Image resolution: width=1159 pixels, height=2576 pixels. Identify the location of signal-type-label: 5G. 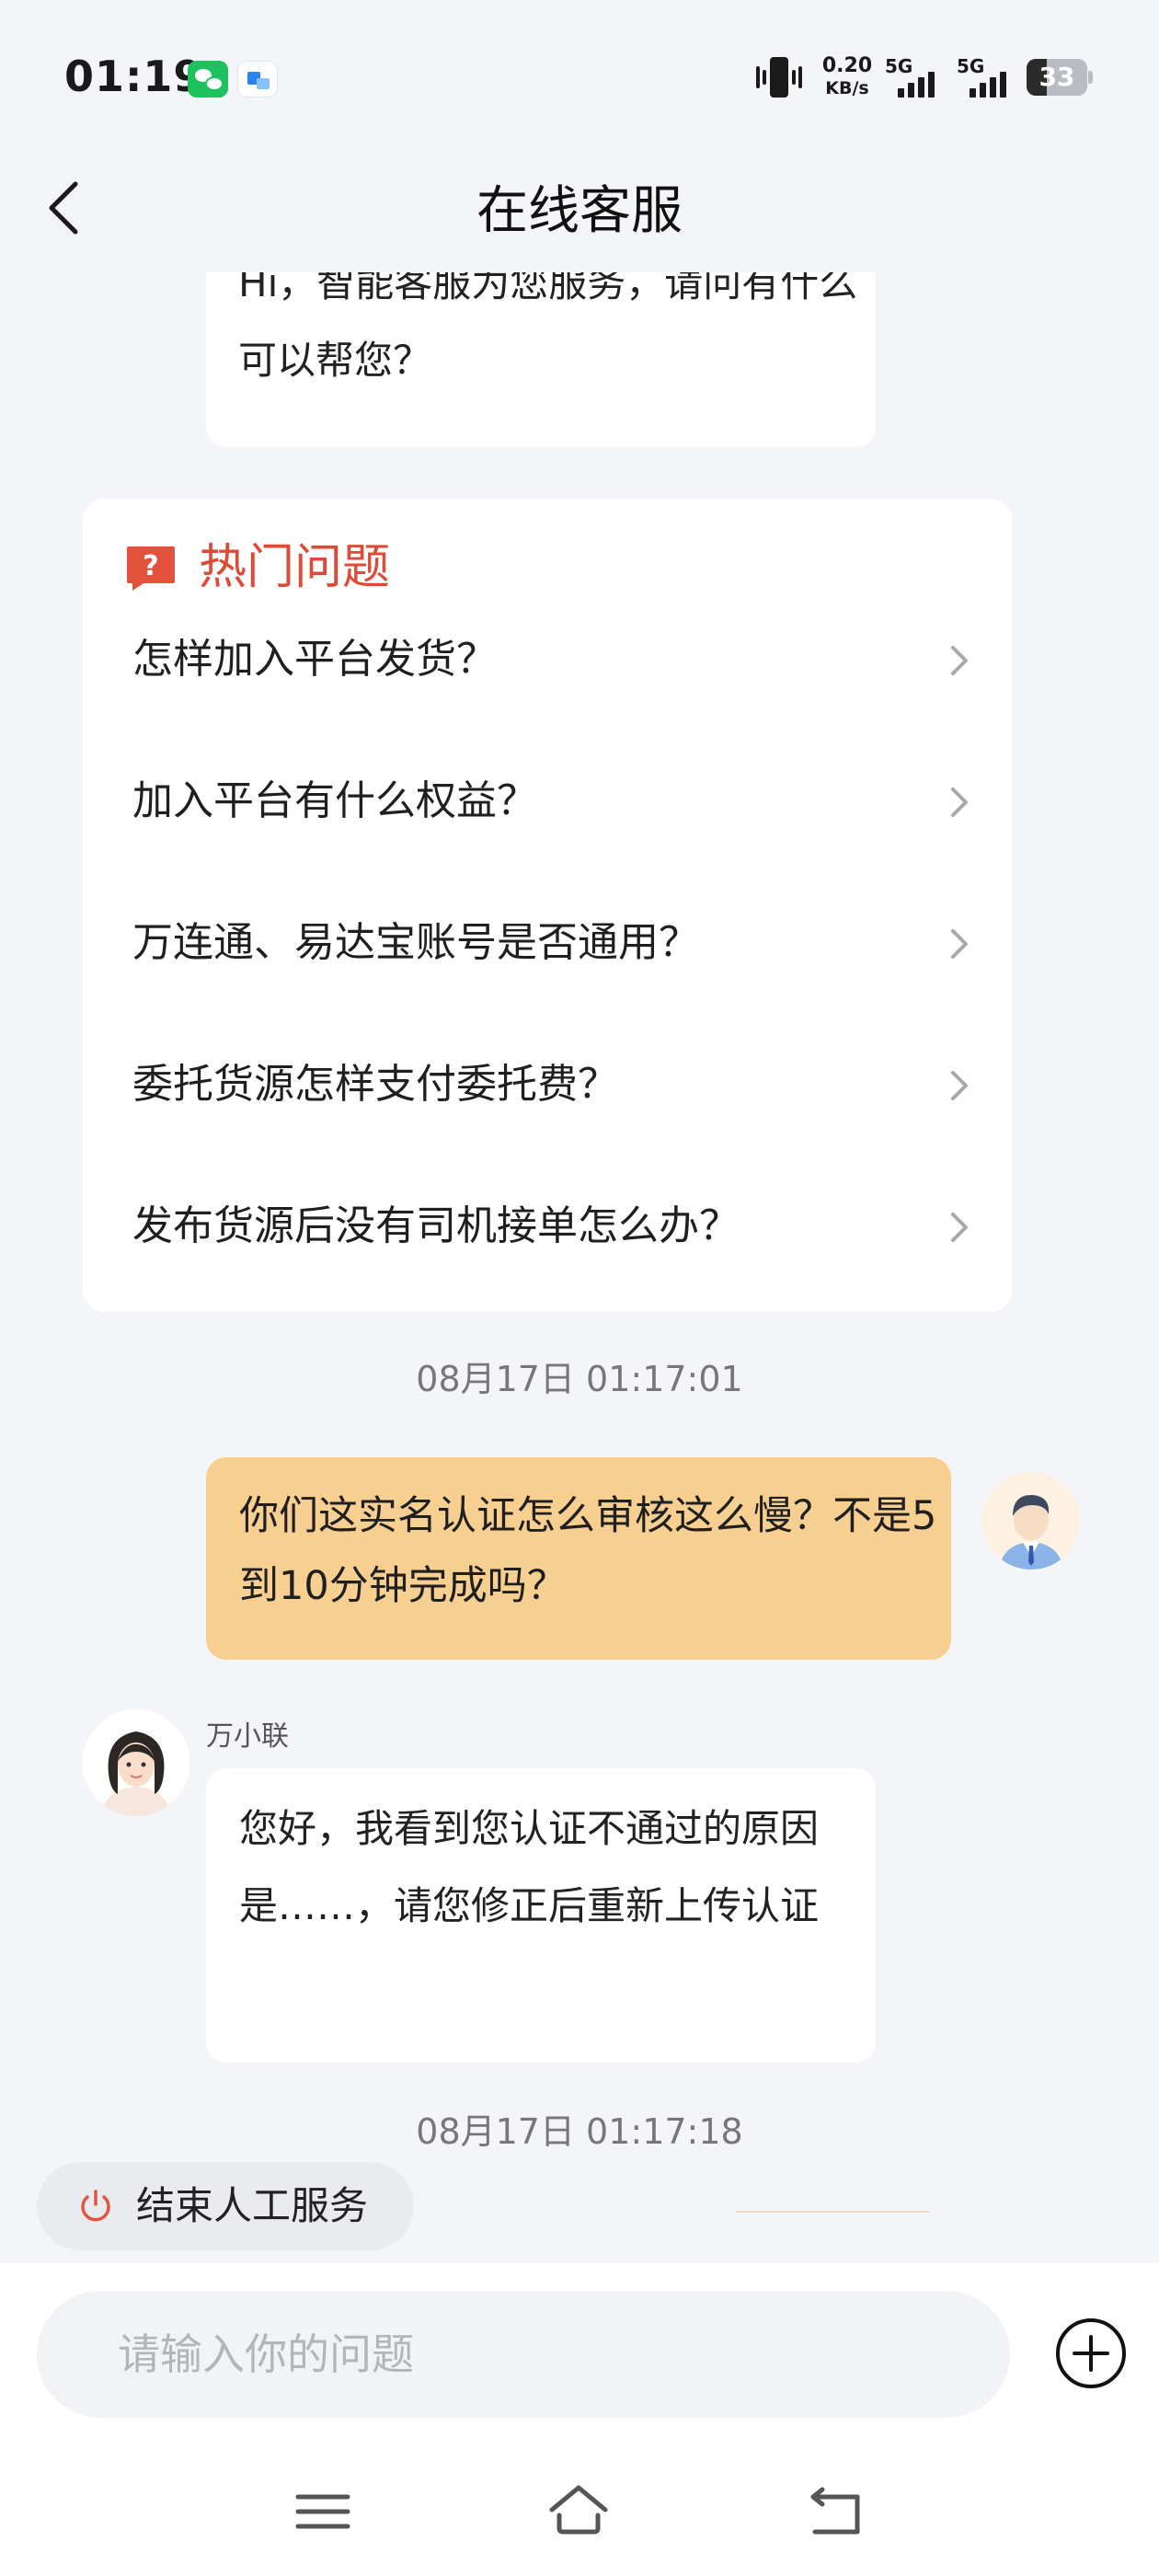
(899, 66).